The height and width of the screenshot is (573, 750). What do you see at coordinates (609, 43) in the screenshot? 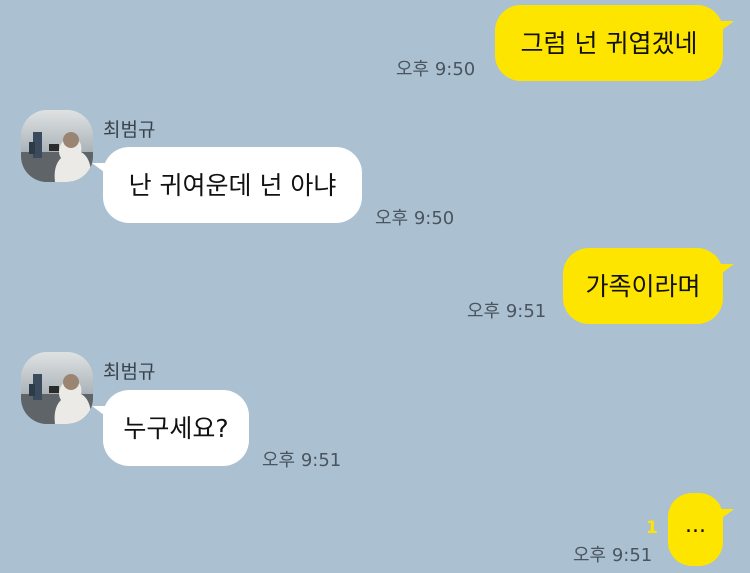
I see `message-text: 그럼 넌 귀엽겠네` at bounding box center [609, 43].